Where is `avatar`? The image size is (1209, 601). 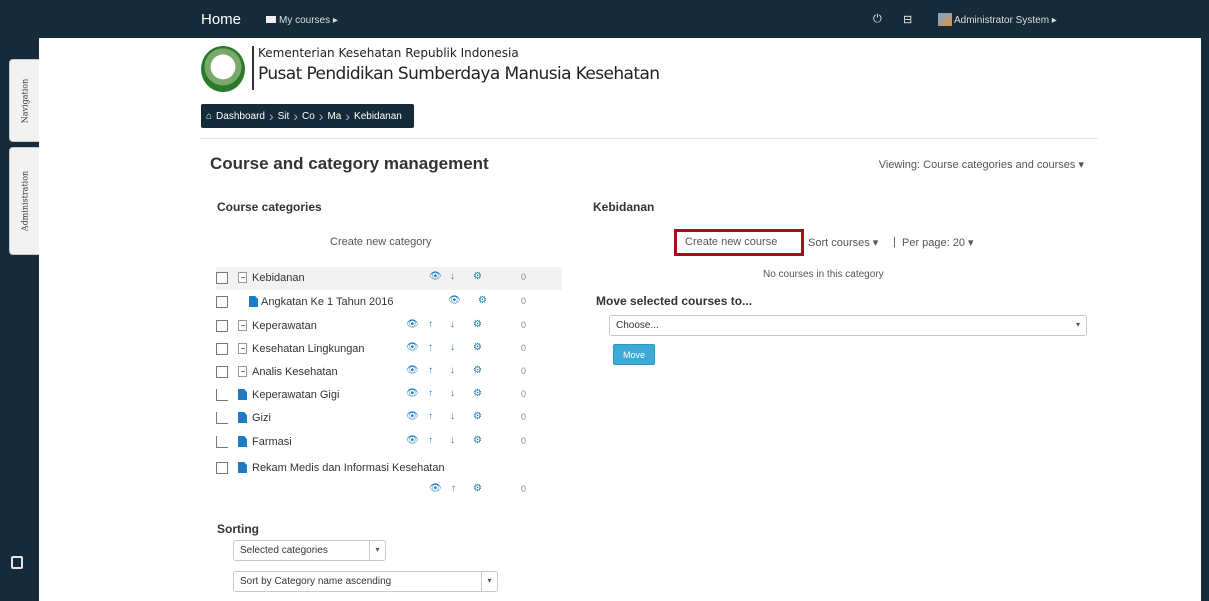 avatar is located at coordinates (945, 19).